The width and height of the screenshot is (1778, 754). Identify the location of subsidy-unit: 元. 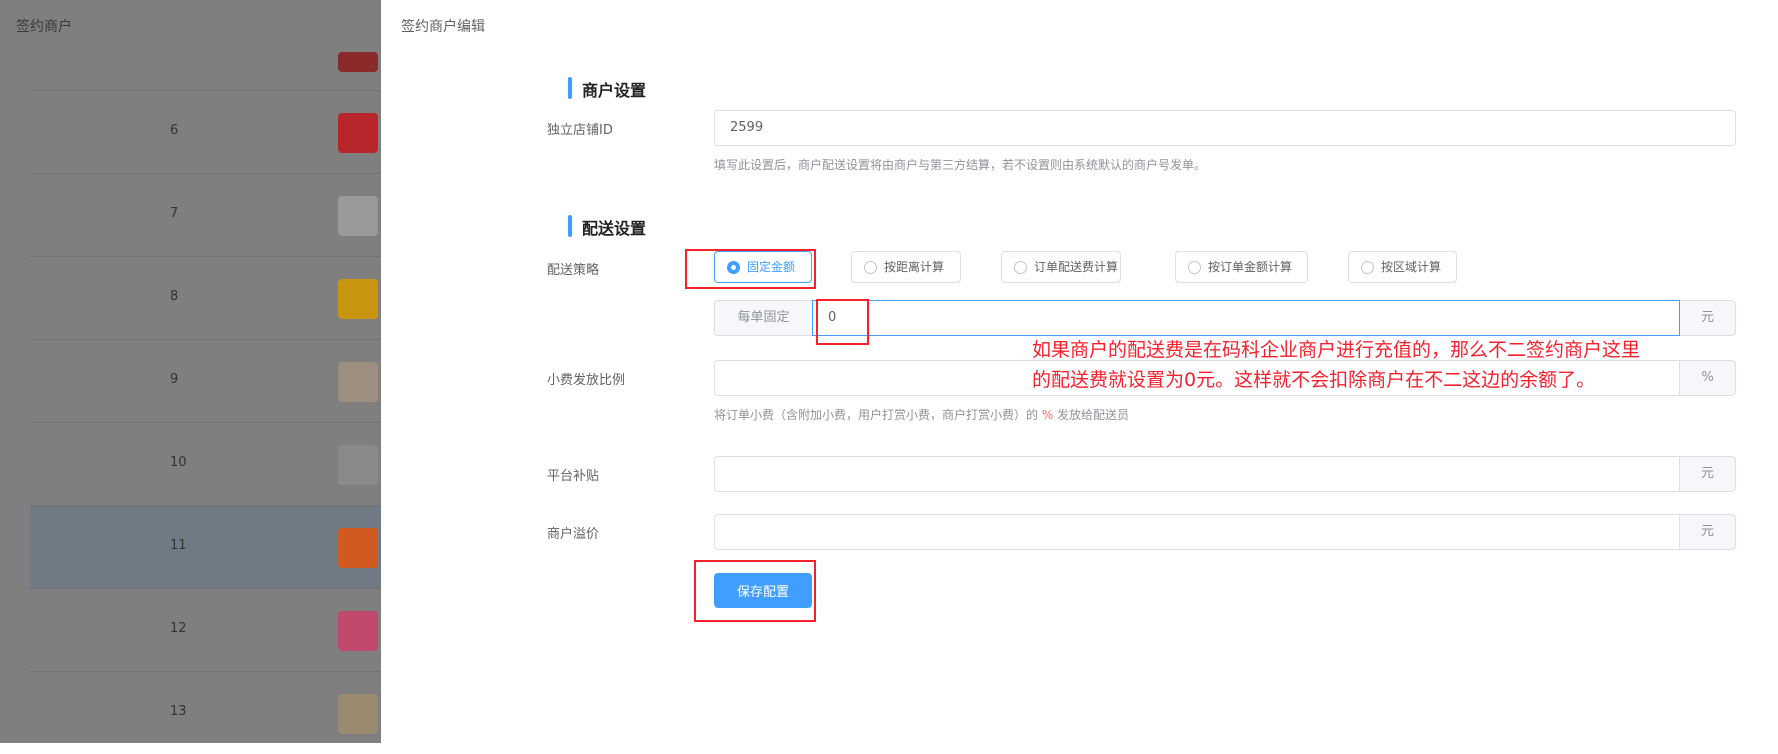
(1708, 474).